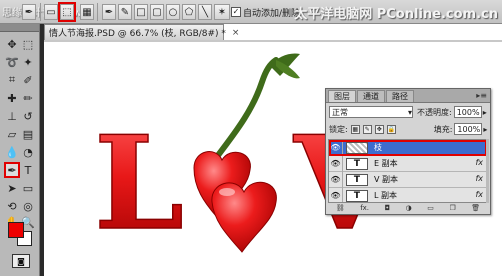 The height and width of the screenshot is (276, 502). Describe the element at coordinates (125, 12) in the screenshot. I see `freeform-pen-icon: ✎` at that location.